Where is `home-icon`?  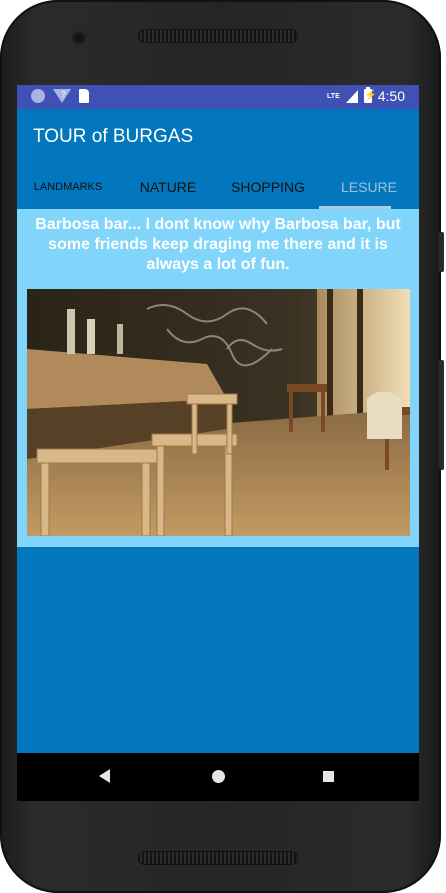
home-icon is located at coordinates (218, 776).